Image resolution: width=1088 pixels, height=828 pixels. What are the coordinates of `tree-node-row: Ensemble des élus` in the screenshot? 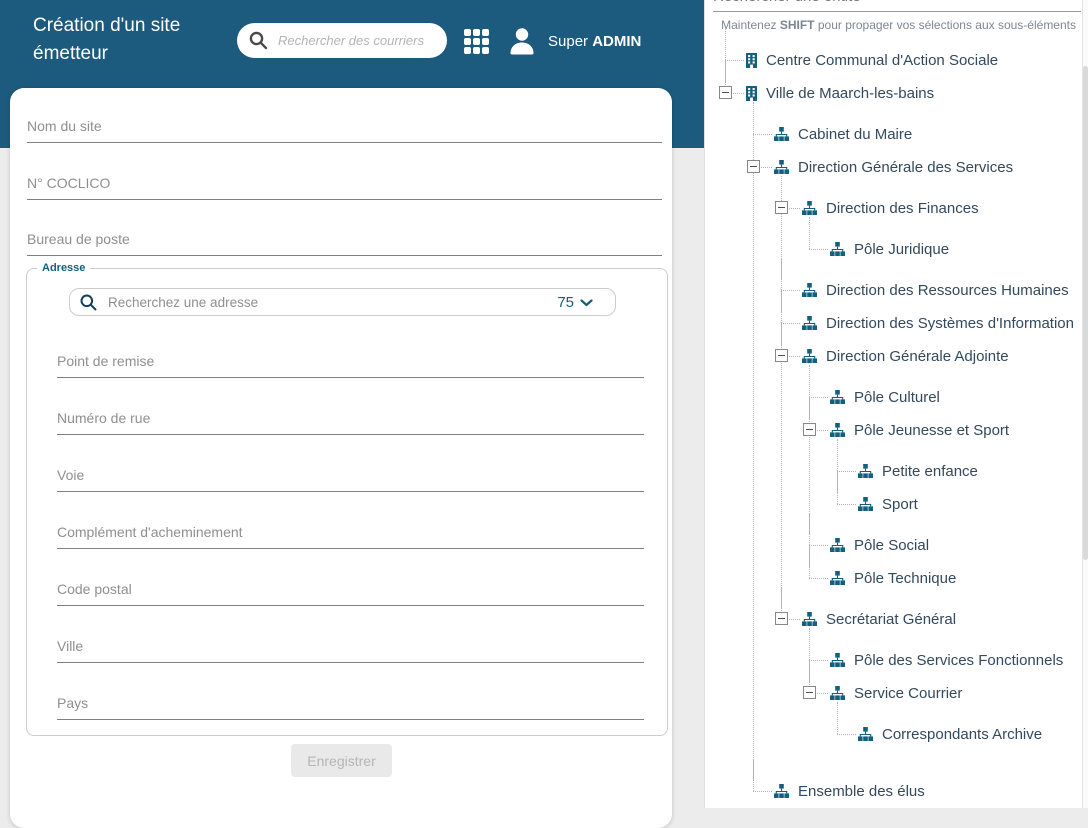 It's located at (926, 791).